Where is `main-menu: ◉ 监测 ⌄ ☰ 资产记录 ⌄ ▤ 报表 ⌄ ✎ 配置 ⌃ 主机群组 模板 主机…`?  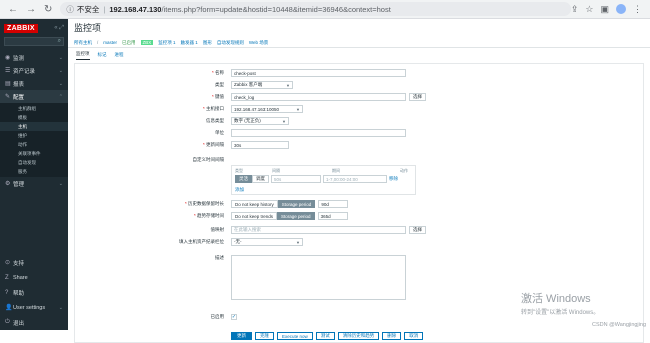 main-menu: ◉ 监测 ⌄ ☰ 资产记录 ⌄ ▤ 报表 ⌄ ✎ 配置 ⌃ 主机群组 模板 主机… is located at coordinates (34, 120).